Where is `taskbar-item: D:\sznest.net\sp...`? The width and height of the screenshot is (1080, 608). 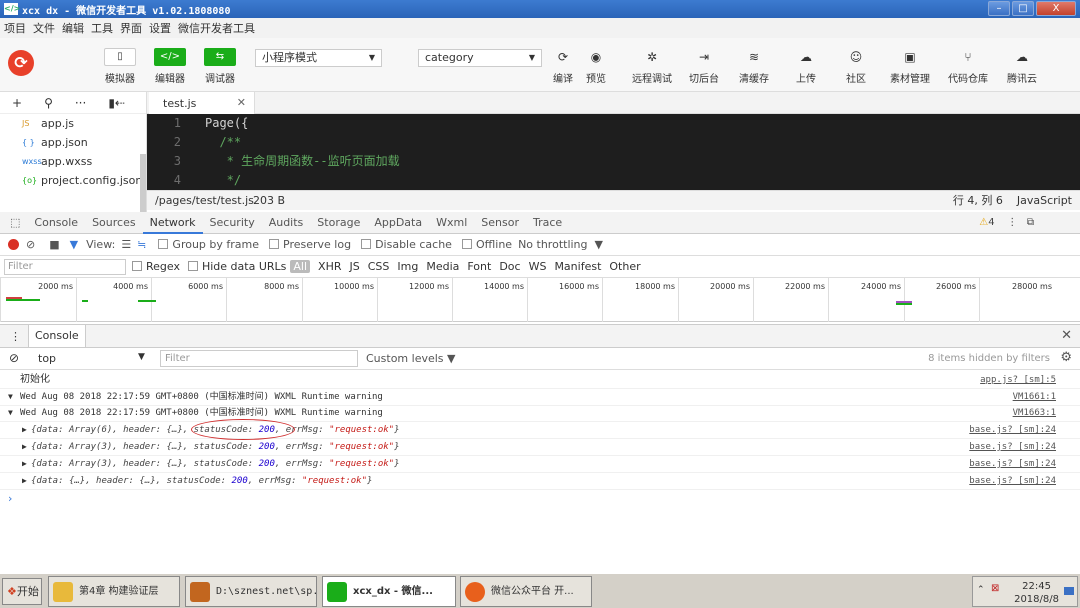
taskbar-item: D:\sznest.net\sp... is located at coordinates (251, 591).